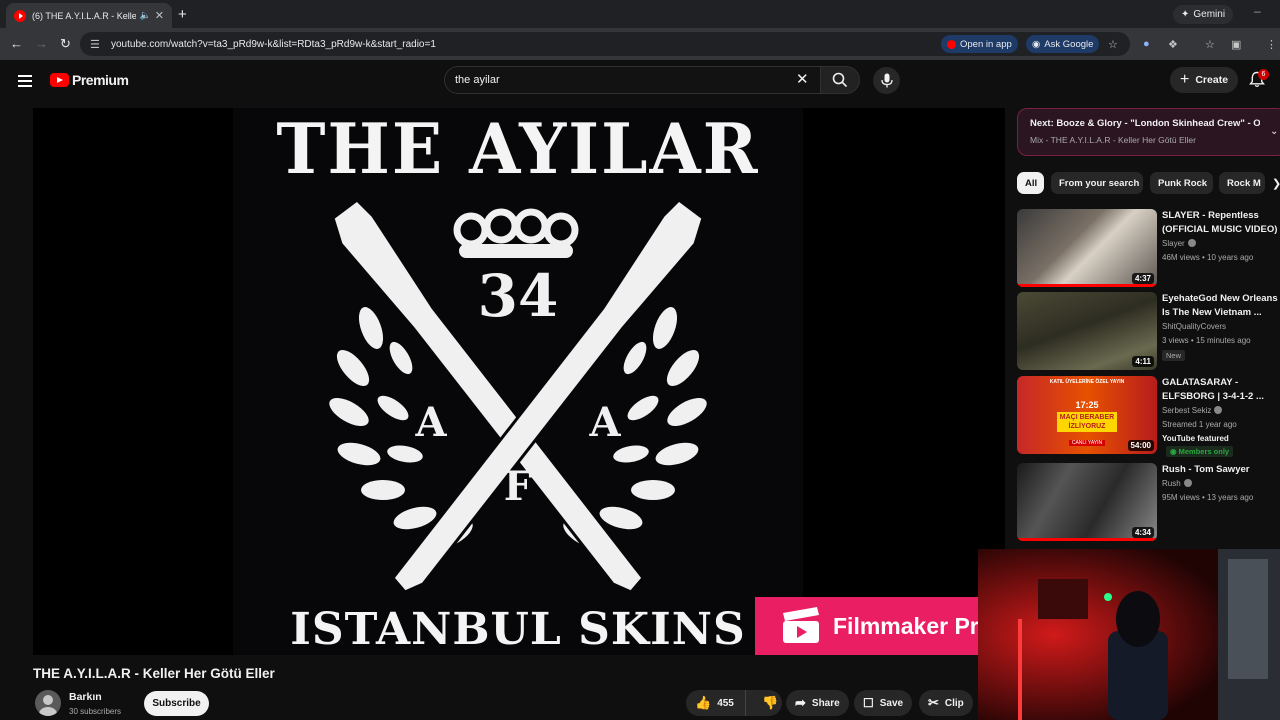 Image resolution: width=1280 pixels, height=720 pixels. Describe the element at coordinates (65, 44) in the screenshot. I see `reload-icon: ↻` at that location.